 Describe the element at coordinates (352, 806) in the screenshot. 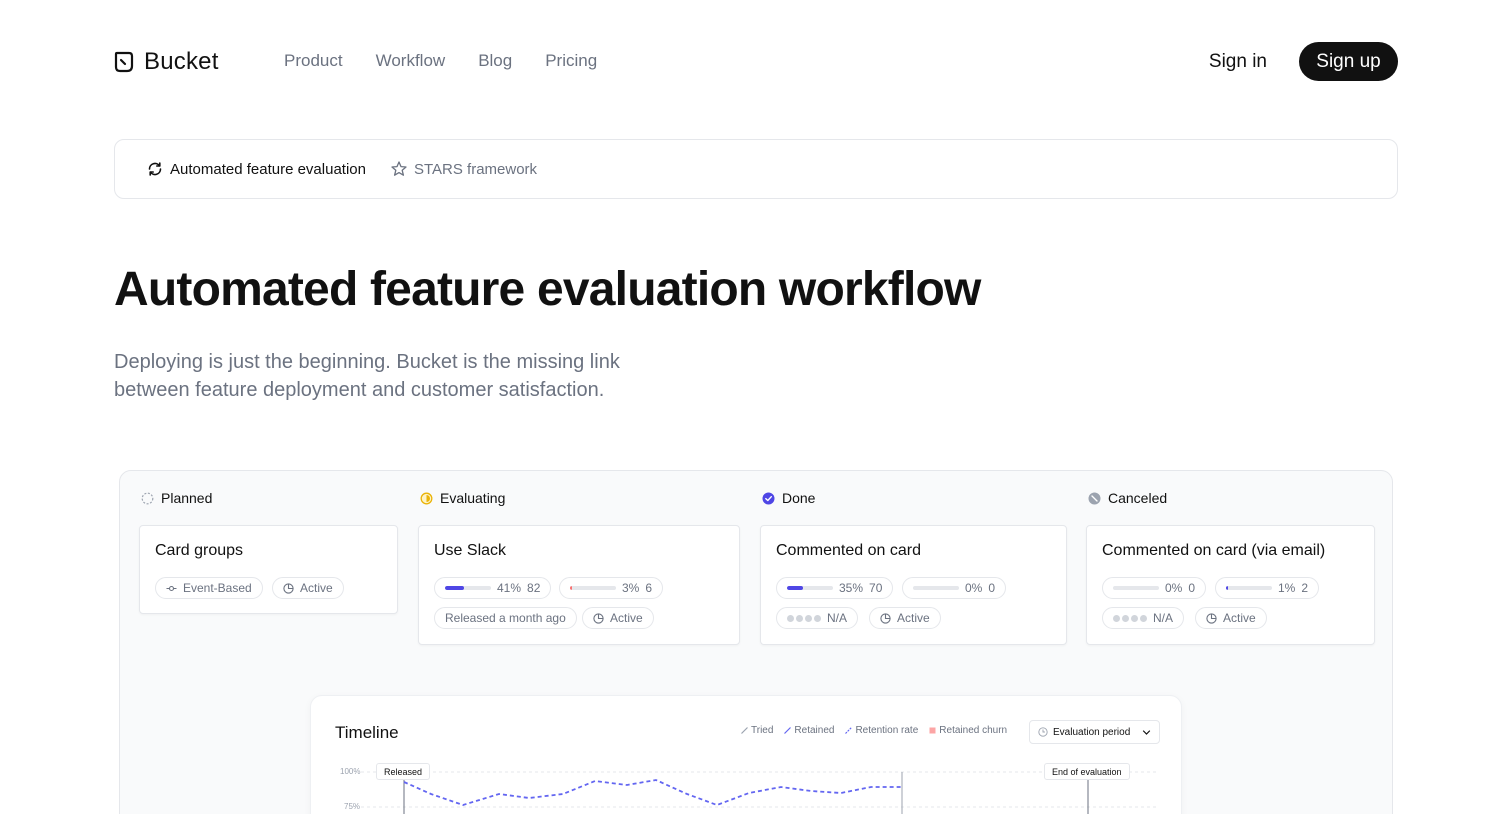

I see `y-axis-label: 75%` at that location.